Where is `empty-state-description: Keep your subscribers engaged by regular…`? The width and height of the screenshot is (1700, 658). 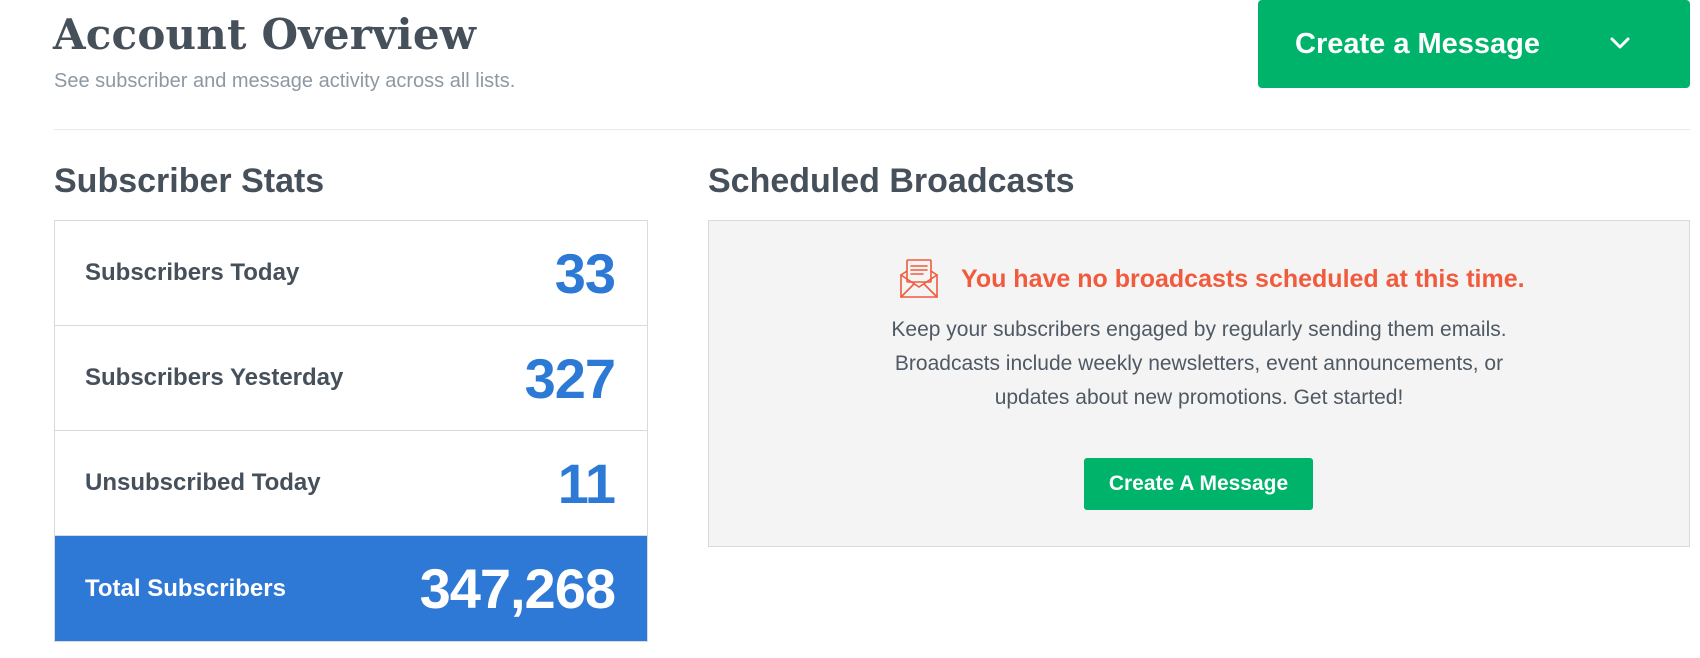 empty-state-description: Keep your subscribers engaged by regular… is located at coordinates (1199, 364).